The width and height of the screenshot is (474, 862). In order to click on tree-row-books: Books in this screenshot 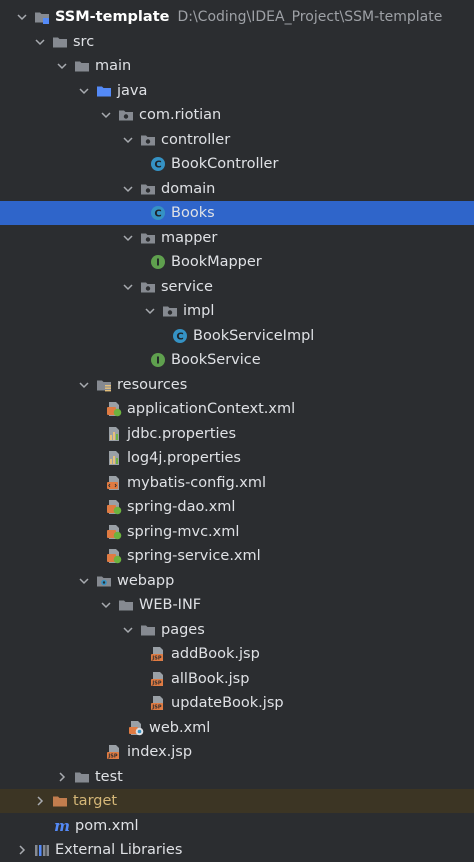, I will do `click(237, 213)`.